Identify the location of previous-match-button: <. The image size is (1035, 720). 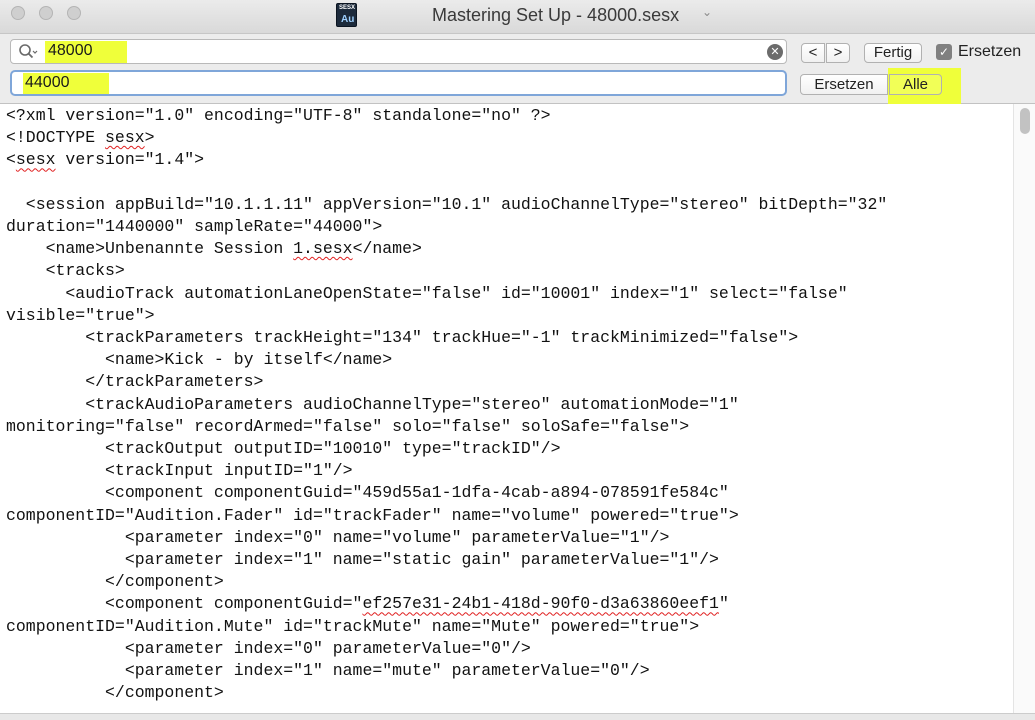
(813, 53).